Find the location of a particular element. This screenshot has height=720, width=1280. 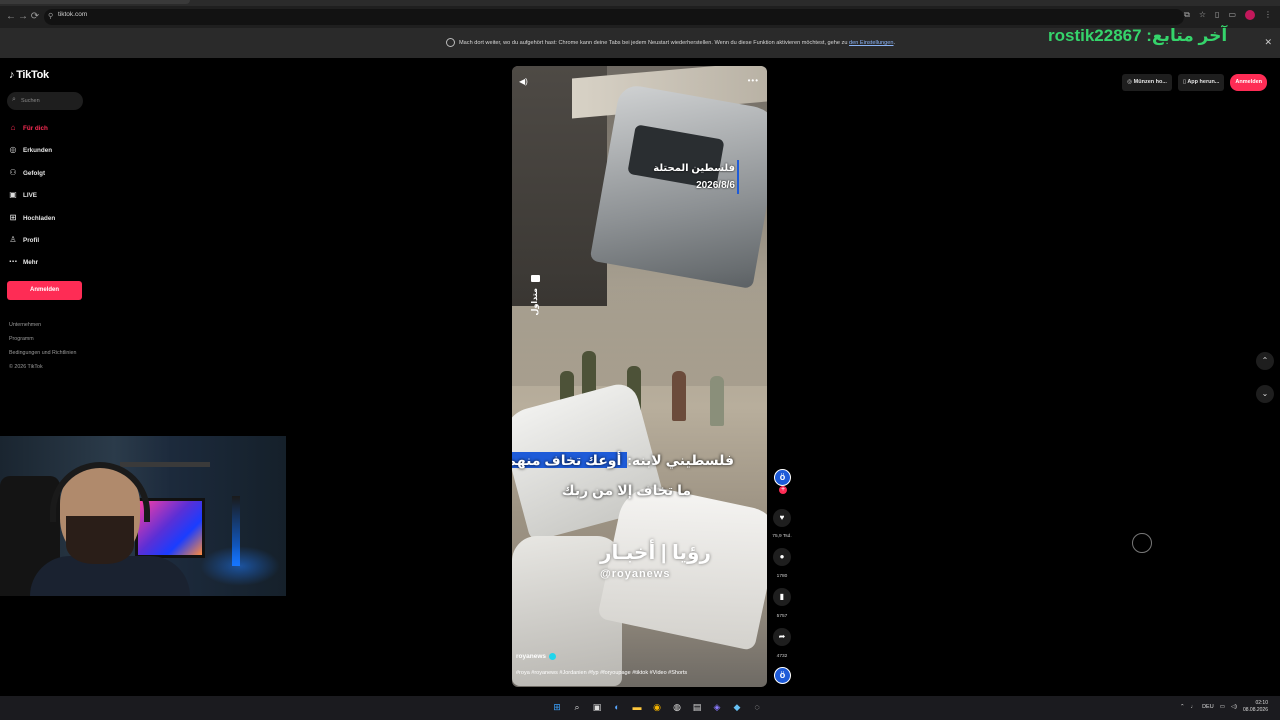

coin-icon: ◎ is located at coordinates (1130, 82).